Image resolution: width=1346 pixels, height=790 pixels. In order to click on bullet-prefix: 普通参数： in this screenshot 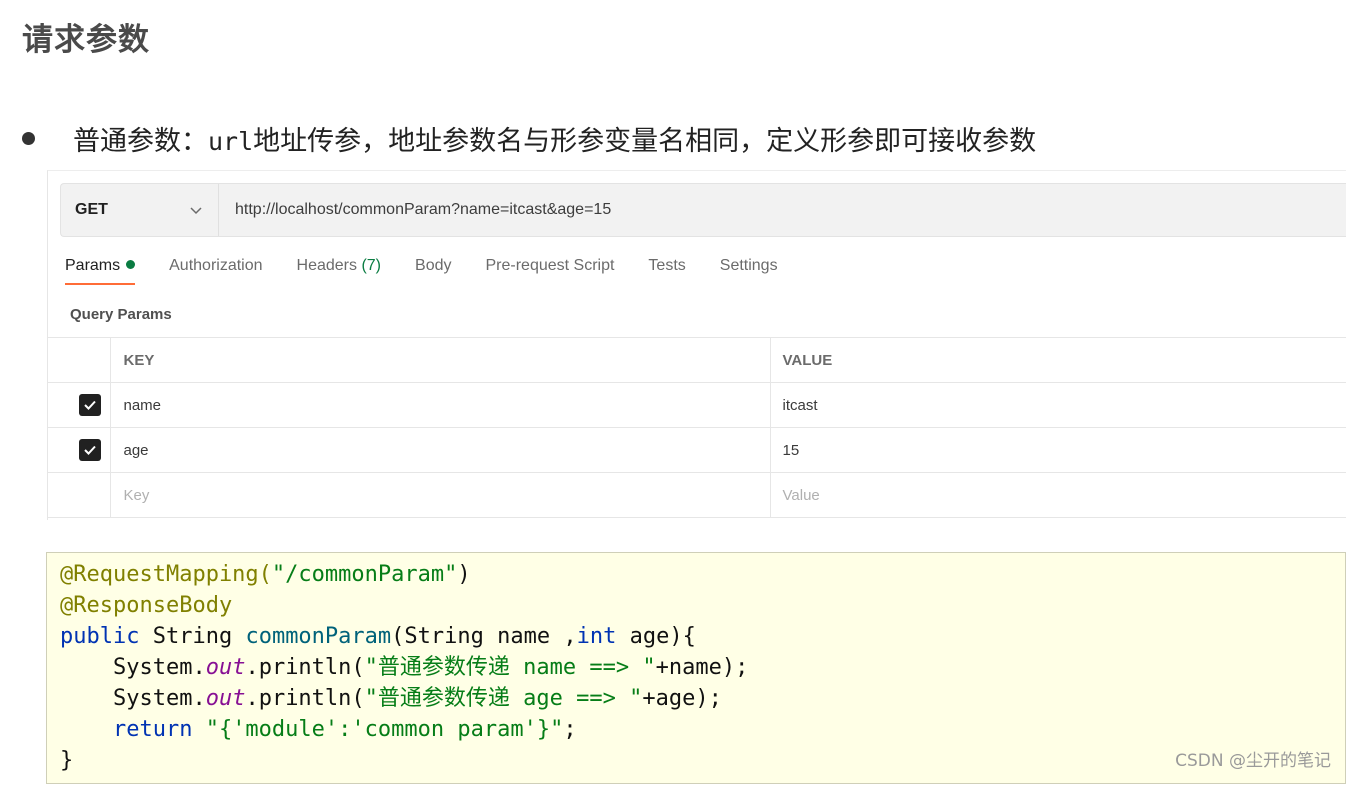, I will do `click(140, 141)`.